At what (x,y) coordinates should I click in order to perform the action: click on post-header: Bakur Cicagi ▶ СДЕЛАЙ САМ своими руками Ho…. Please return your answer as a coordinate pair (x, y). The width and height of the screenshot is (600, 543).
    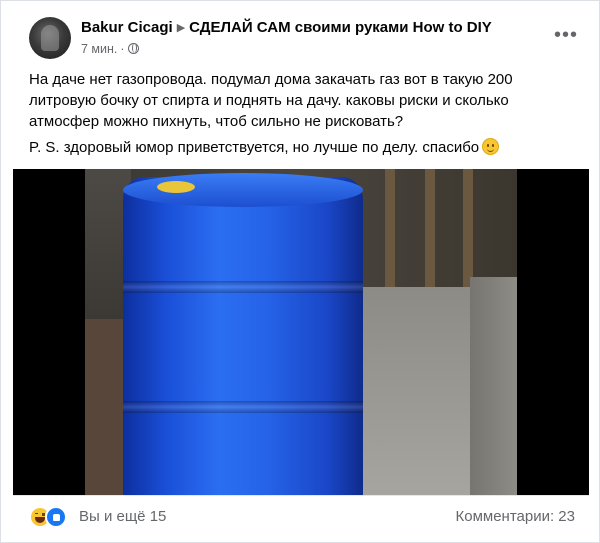
    Looking at the image, I should click on (301, 37).